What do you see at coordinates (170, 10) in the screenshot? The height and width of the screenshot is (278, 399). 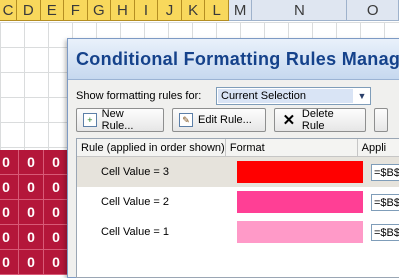 I see `column-header-j: J` at bounding box center [170, 10].